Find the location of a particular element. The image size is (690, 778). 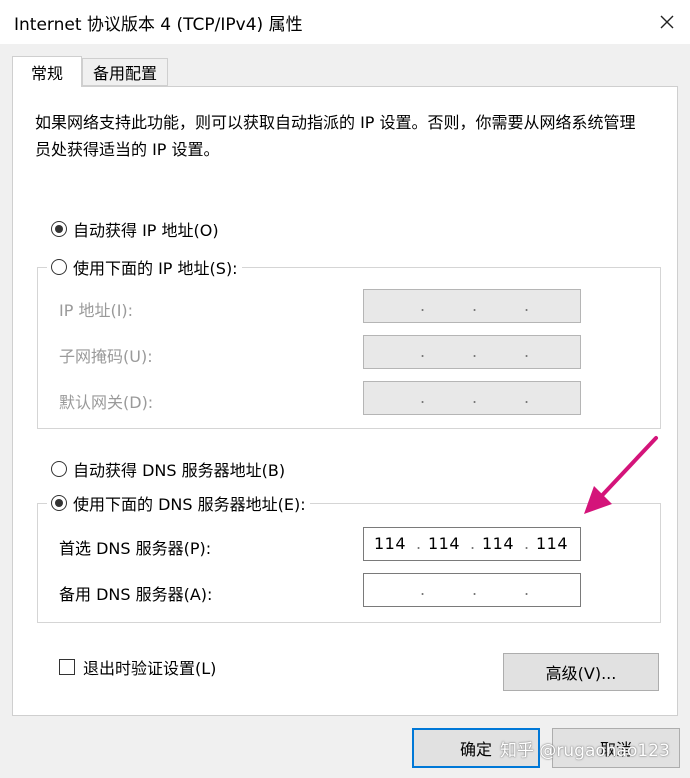

close-icon is located at coordinates (667, 22).